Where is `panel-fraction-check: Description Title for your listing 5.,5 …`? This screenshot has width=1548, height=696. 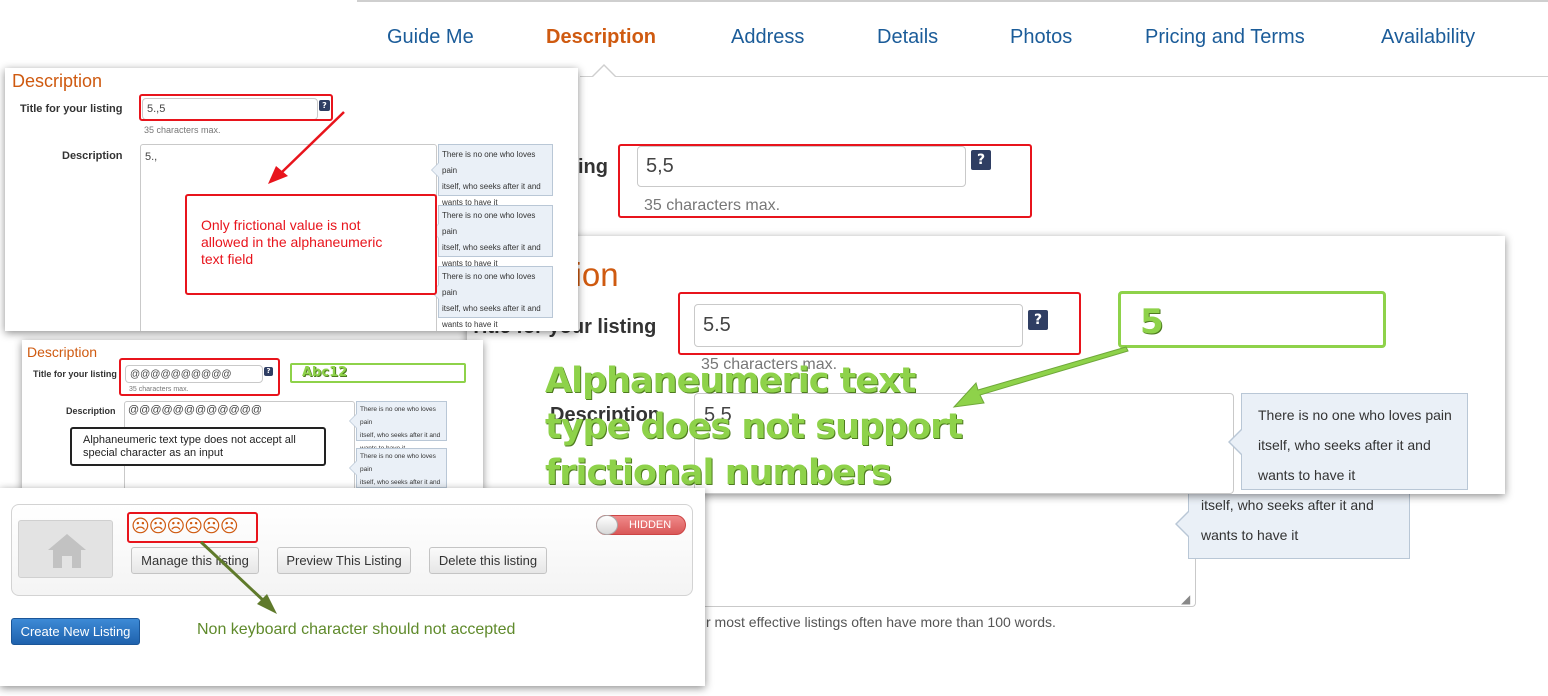
panel-fraction-check: Description Title for your listing 5.,5 … is located at coordinates (291, 199).